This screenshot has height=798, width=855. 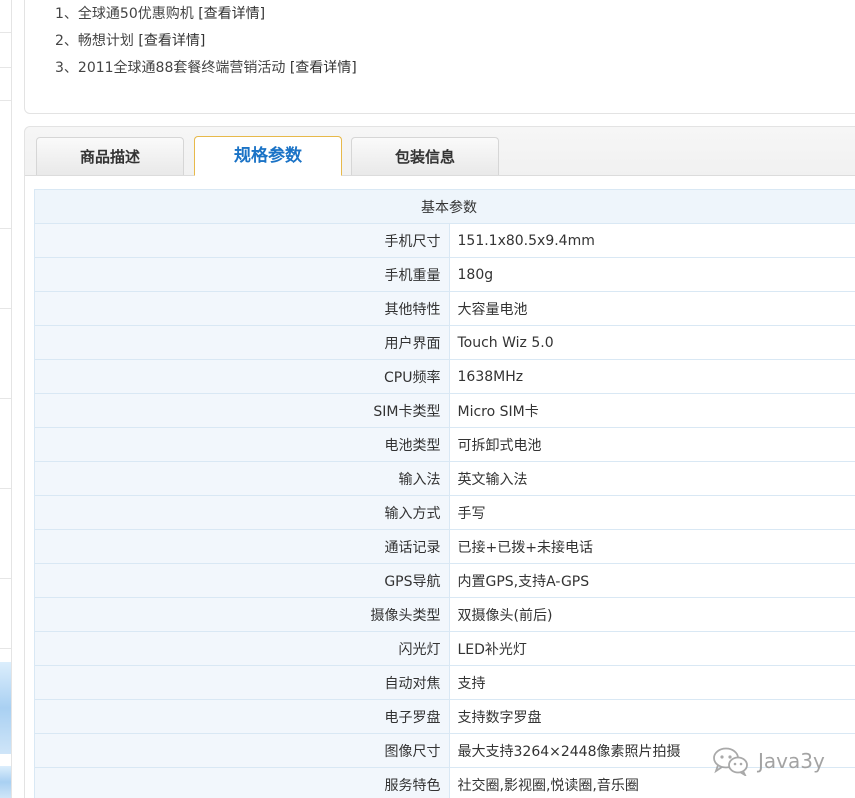 What do you see at coordinates (651, 308) in the screenshot?
I see `spec-value: 大容量电池` at bounding box center [651, 308].